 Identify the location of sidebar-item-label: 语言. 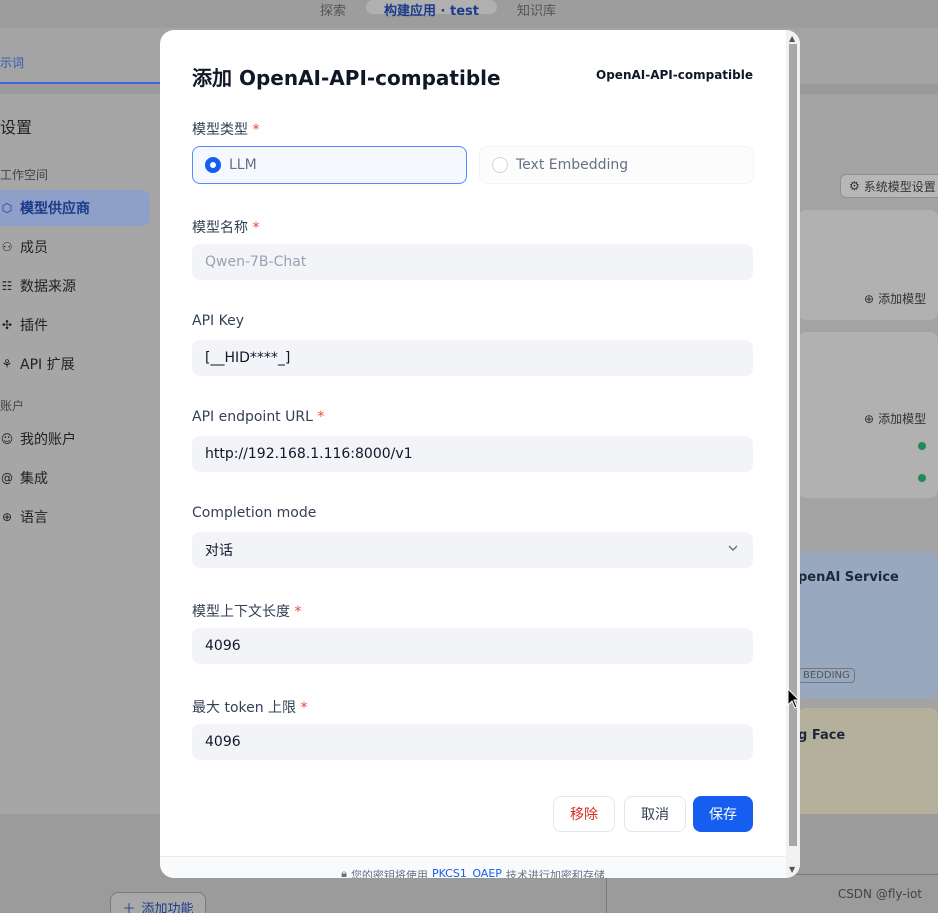
(34, 518).